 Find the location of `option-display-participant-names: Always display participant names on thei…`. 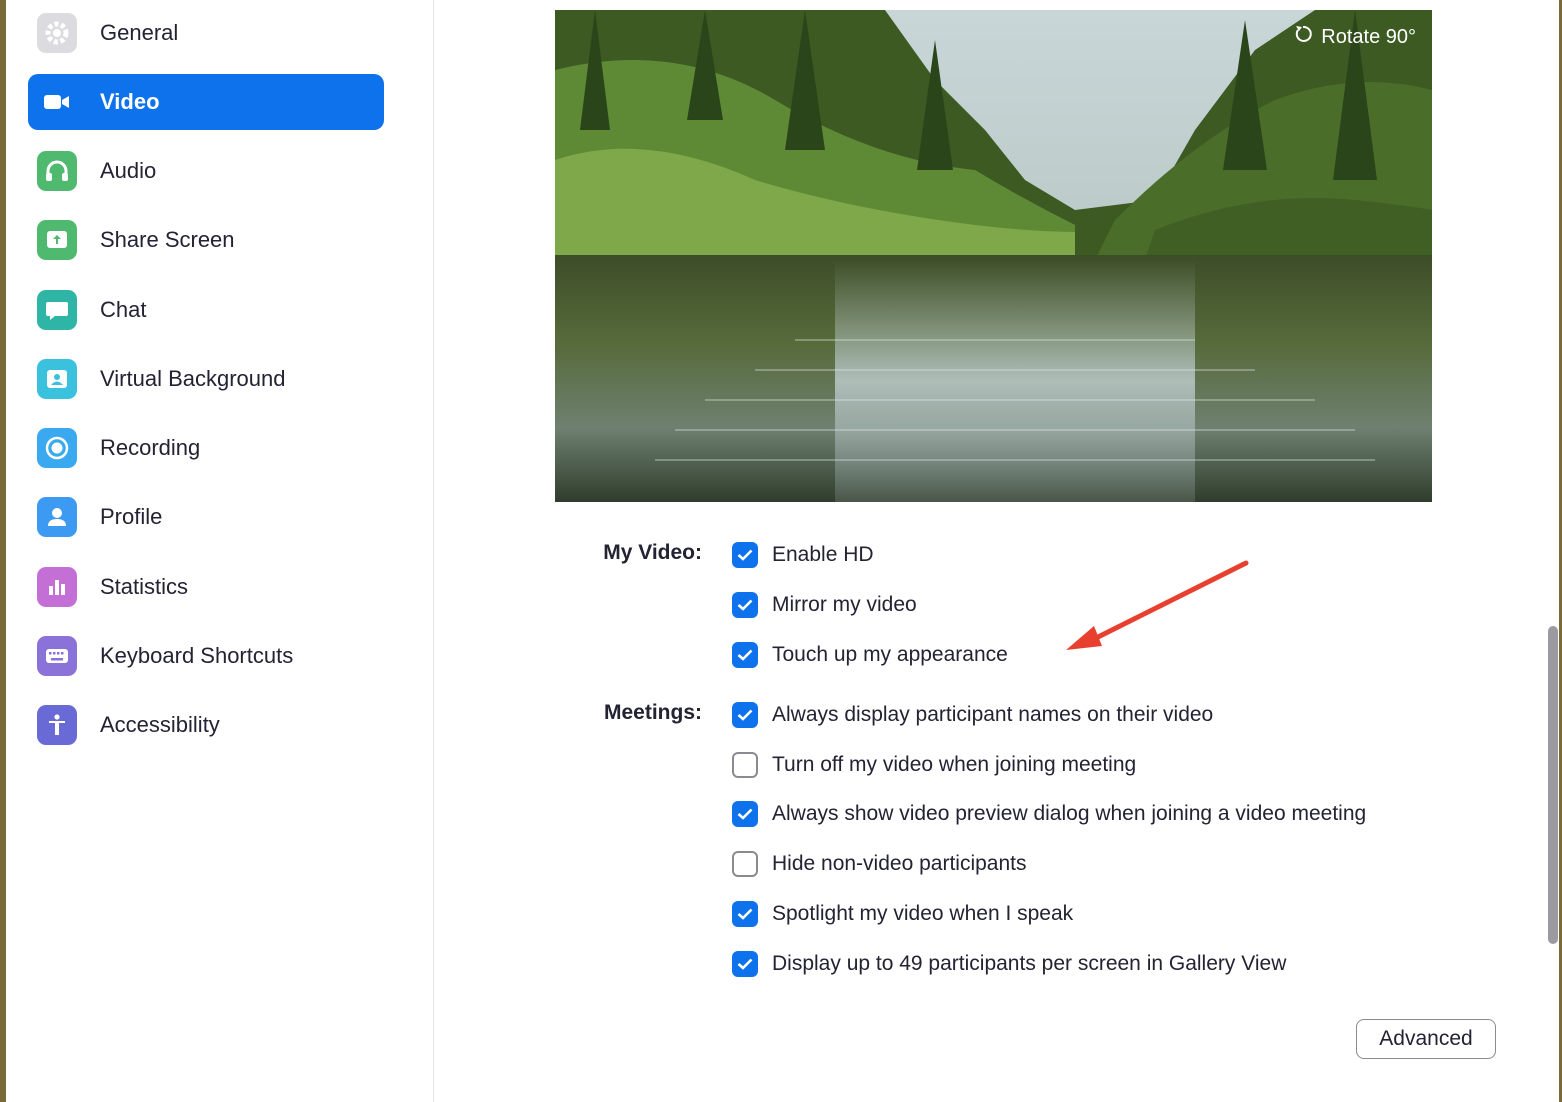

option-display-participant-names: Always display participant names on thei… is located at coordinates (972, 715).